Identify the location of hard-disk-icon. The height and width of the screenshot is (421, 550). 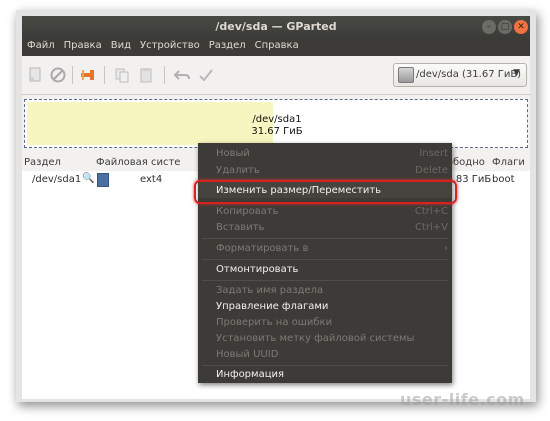
(406, 75).